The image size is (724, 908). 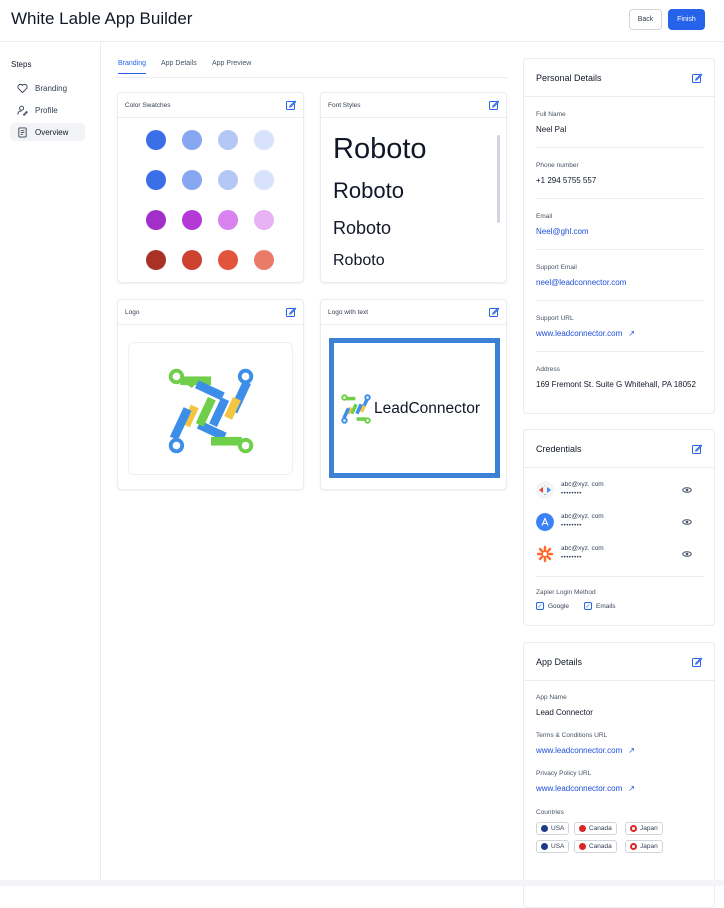 I want to click on step-label: Branding, so click(x=51, y=88).